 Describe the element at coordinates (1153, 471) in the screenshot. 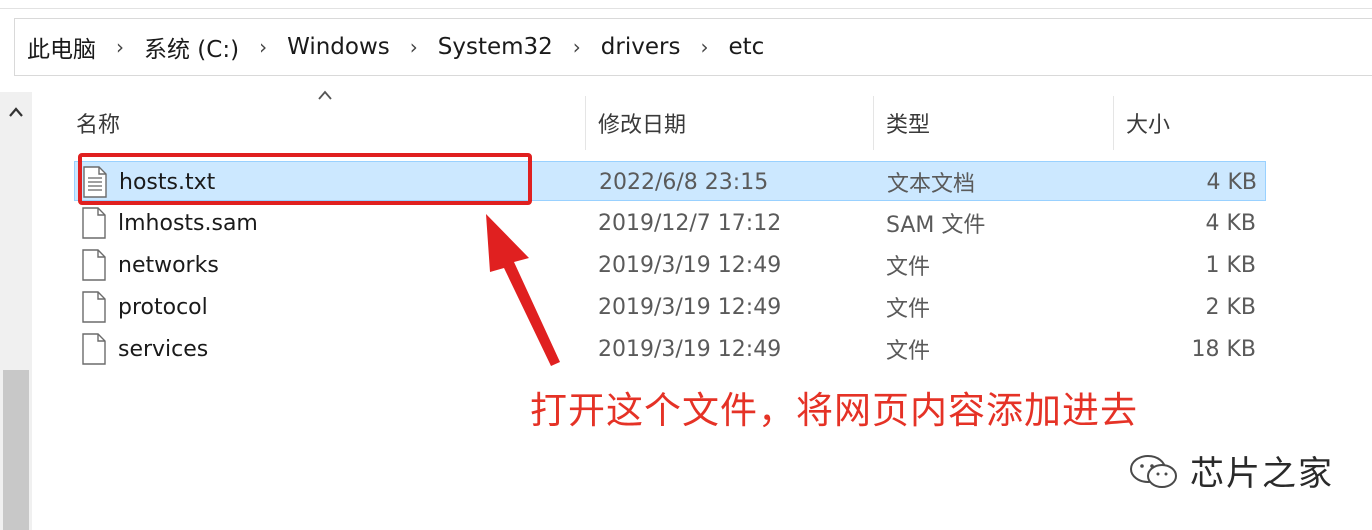

I see `wechat-icon` at that location.